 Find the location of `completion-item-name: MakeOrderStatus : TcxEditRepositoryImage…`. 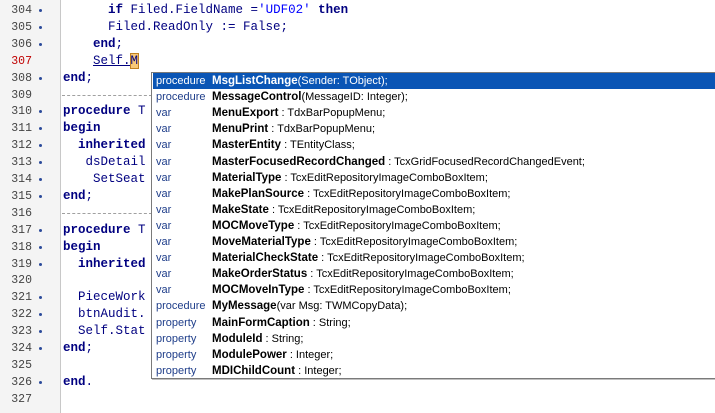

completion-item-name: MakeOrderStatus : TcxEditRepositoryImage… is located at coordinates (363, 274).